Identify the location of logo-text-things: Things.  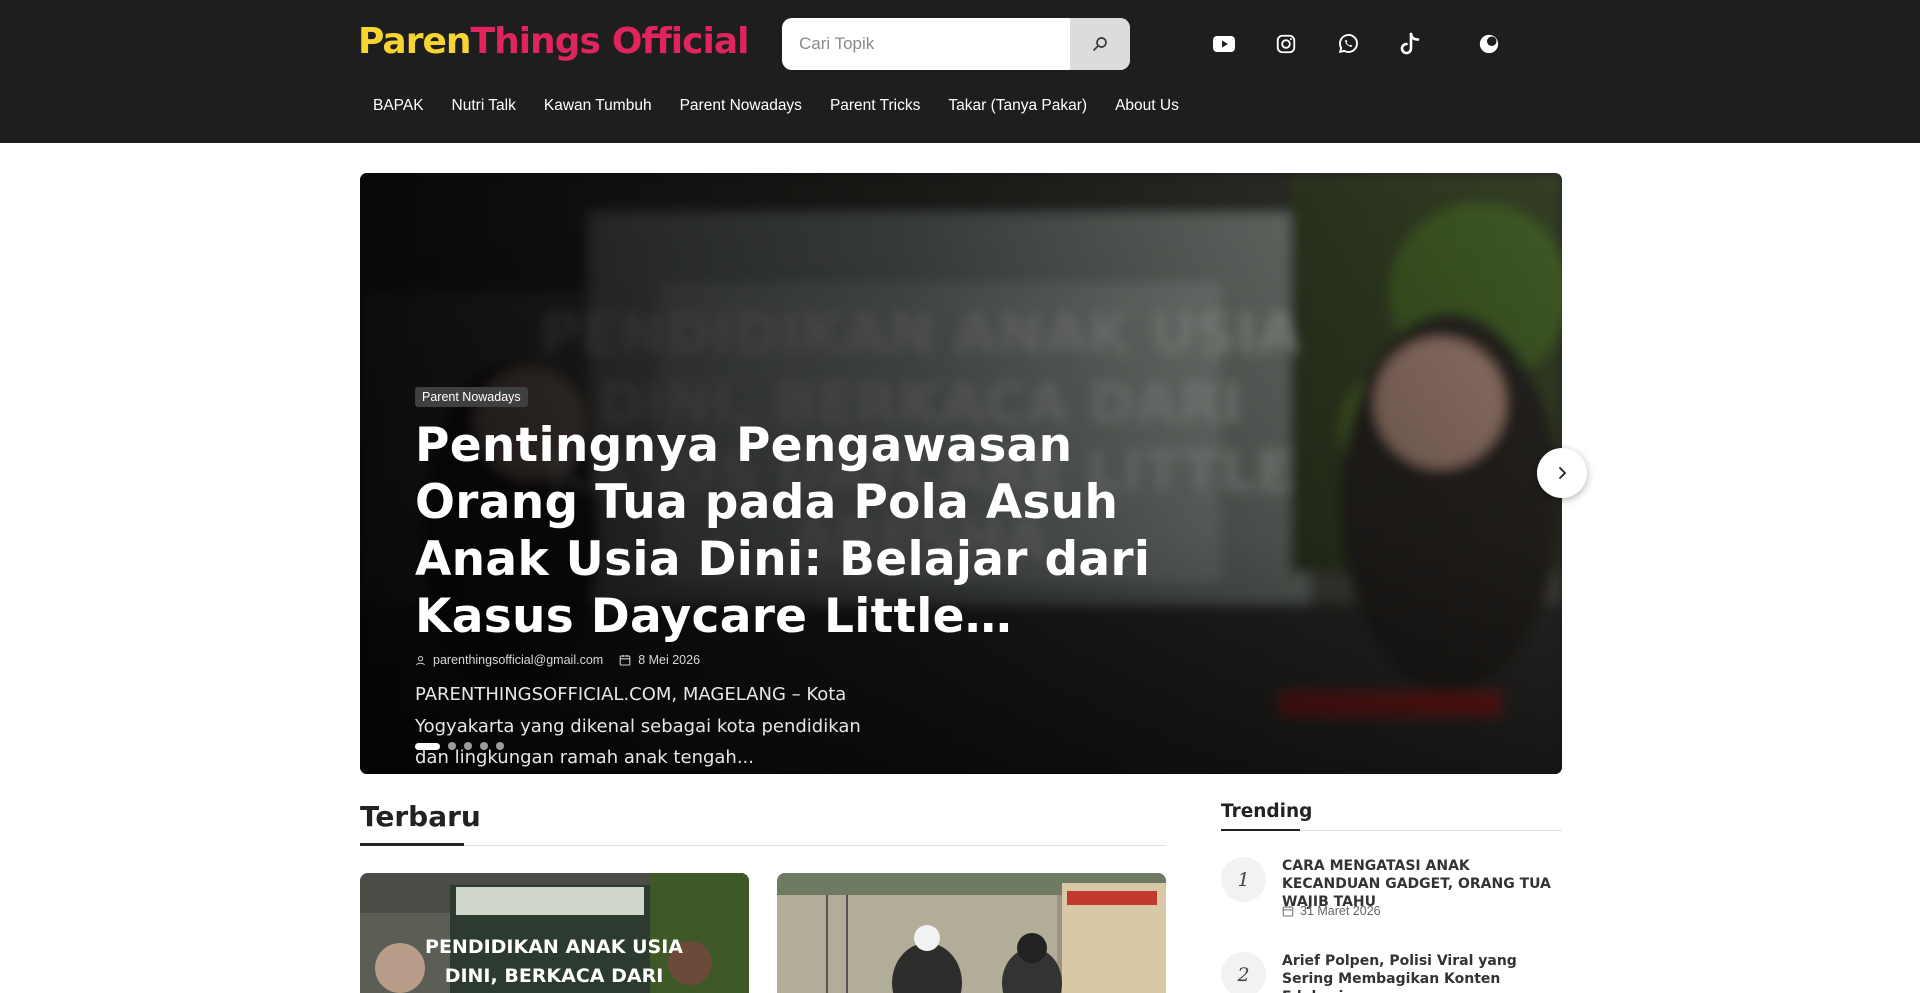
(535, 41).